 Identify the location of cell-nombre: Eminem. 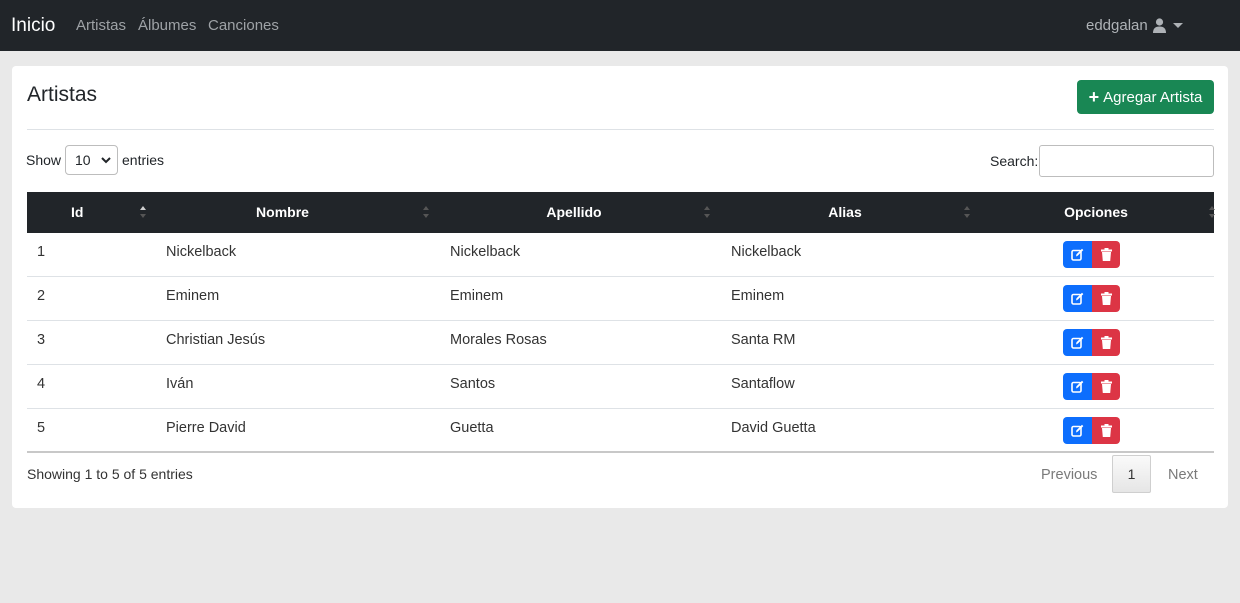
(193, 296).